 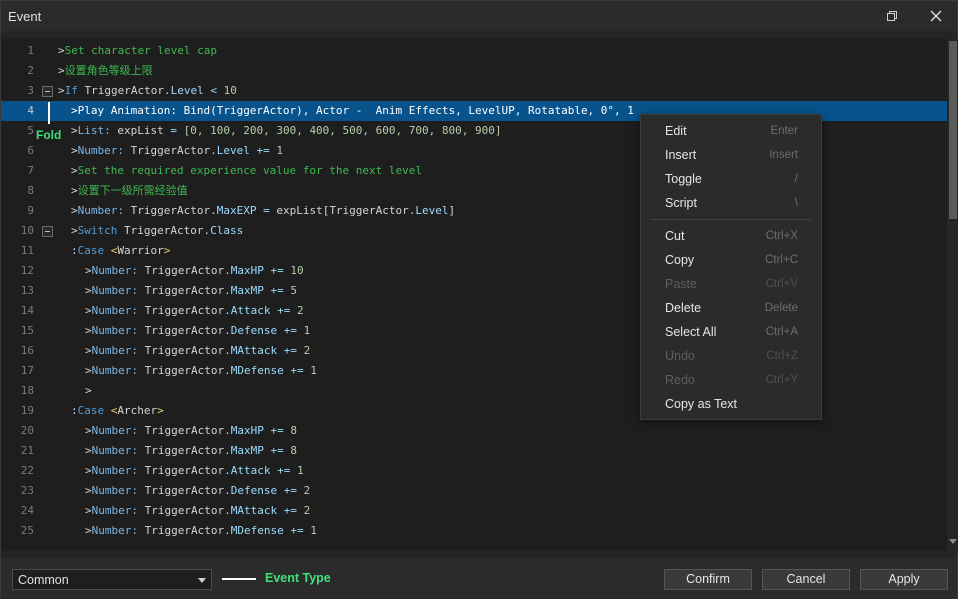 What do you see at coordinates (244, 430) in the screenshot?
I see `code-token: .MaxHP` at bounding box center [244, 430].